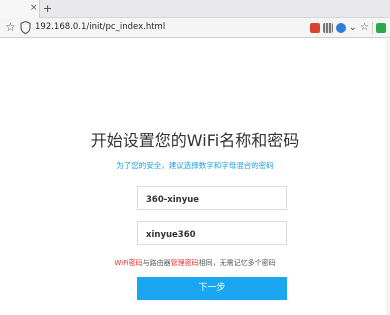 This screenshot has height=315, width=390. I want to click on password-note: WiFi密码与路由器管理密码相同，无需记忆多个密码, so click(195, 263).